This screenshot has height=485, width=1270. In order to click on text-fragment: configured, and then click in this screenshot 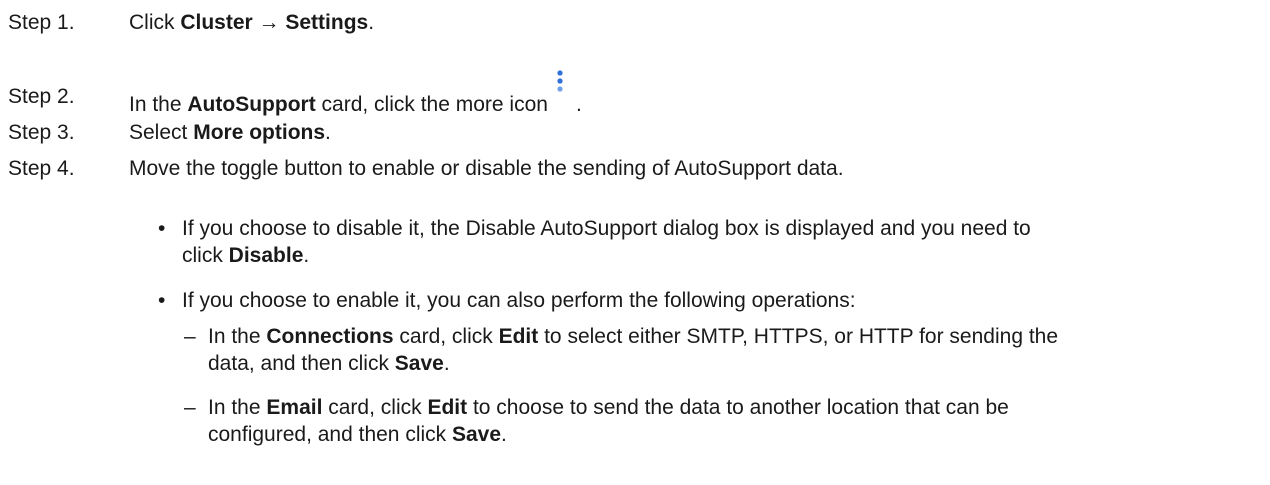, I will do `click(330, 434)`.